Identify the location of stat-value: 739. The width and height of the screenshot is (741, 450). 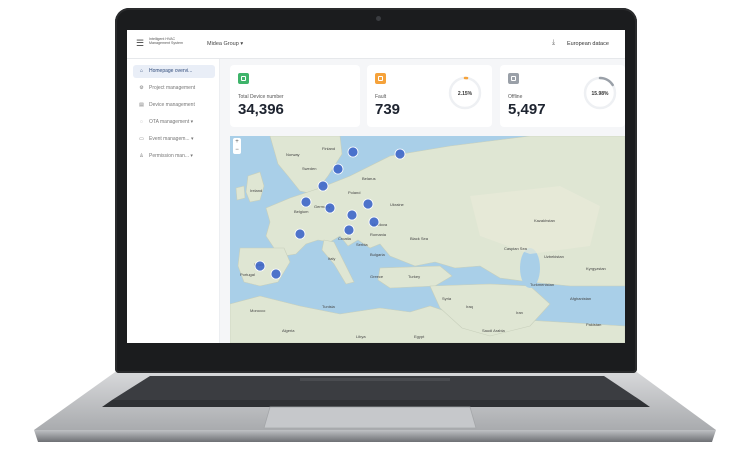
(388, 109).